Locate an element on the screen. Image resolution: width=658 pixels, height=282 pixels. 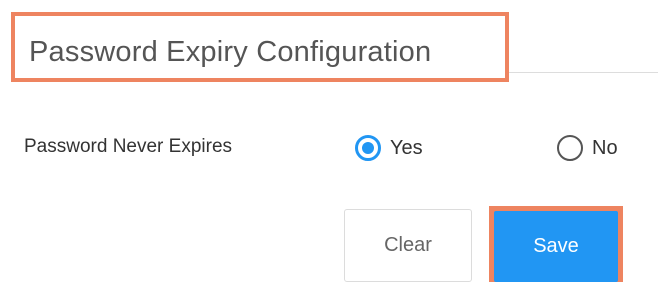
radio-label-yes: Yes is located at coordinates (406, 148).